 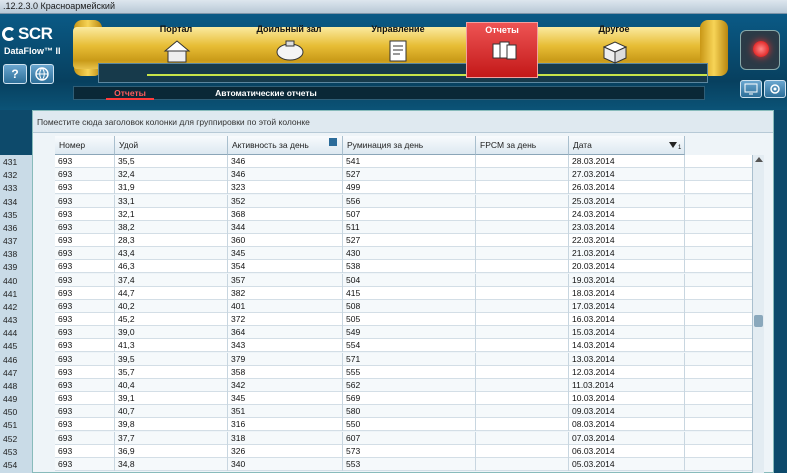 I want to click on row-number: 447, so click(x=10, y=372).